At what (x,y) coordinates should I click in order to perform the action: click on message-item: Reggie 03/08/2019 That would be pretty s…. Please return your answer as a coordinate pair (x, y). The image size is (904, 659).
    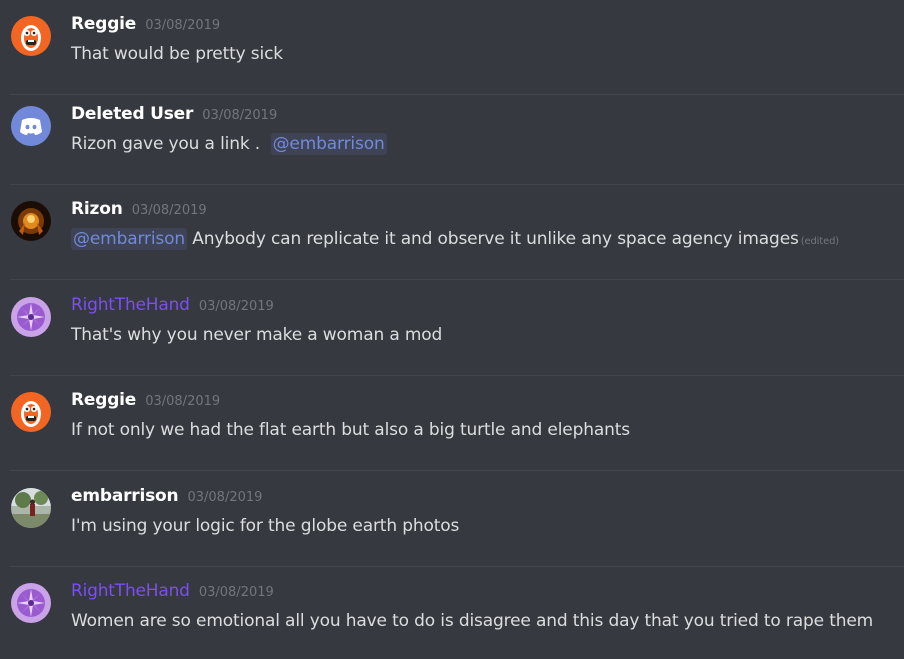
    Looking at the image, I should click on (452, 47).